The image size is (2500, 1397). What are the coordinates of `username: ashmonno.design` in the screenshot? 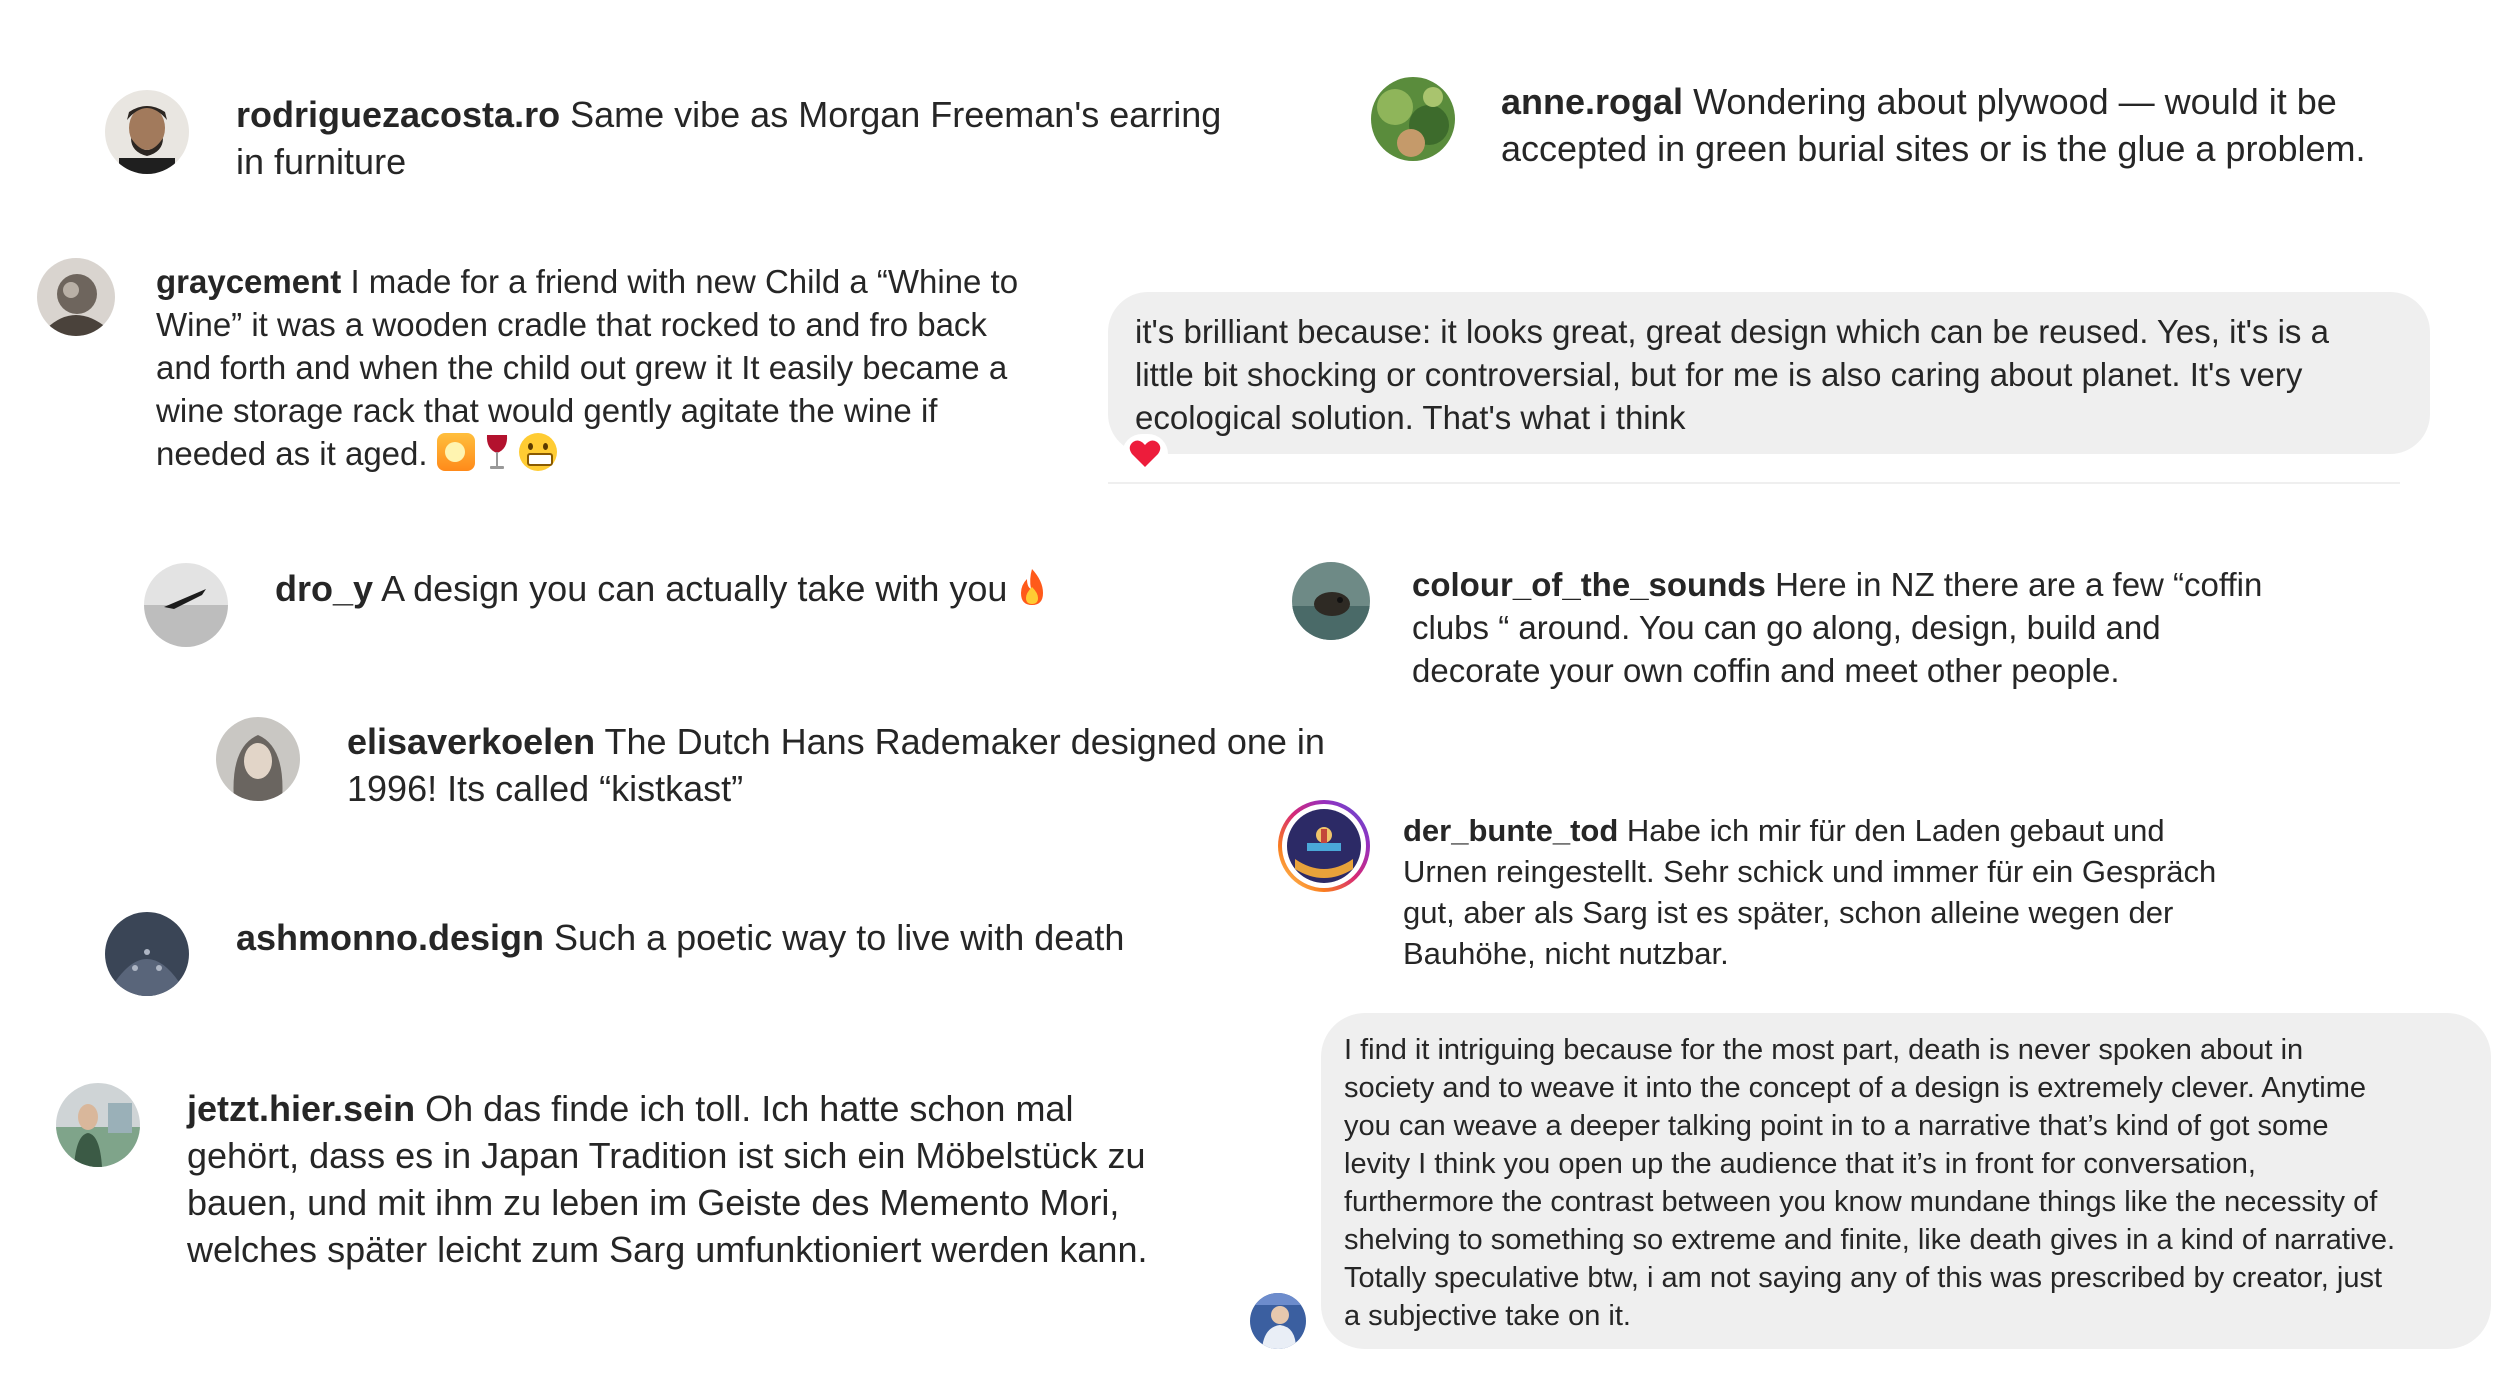 It's located at (390, 937).